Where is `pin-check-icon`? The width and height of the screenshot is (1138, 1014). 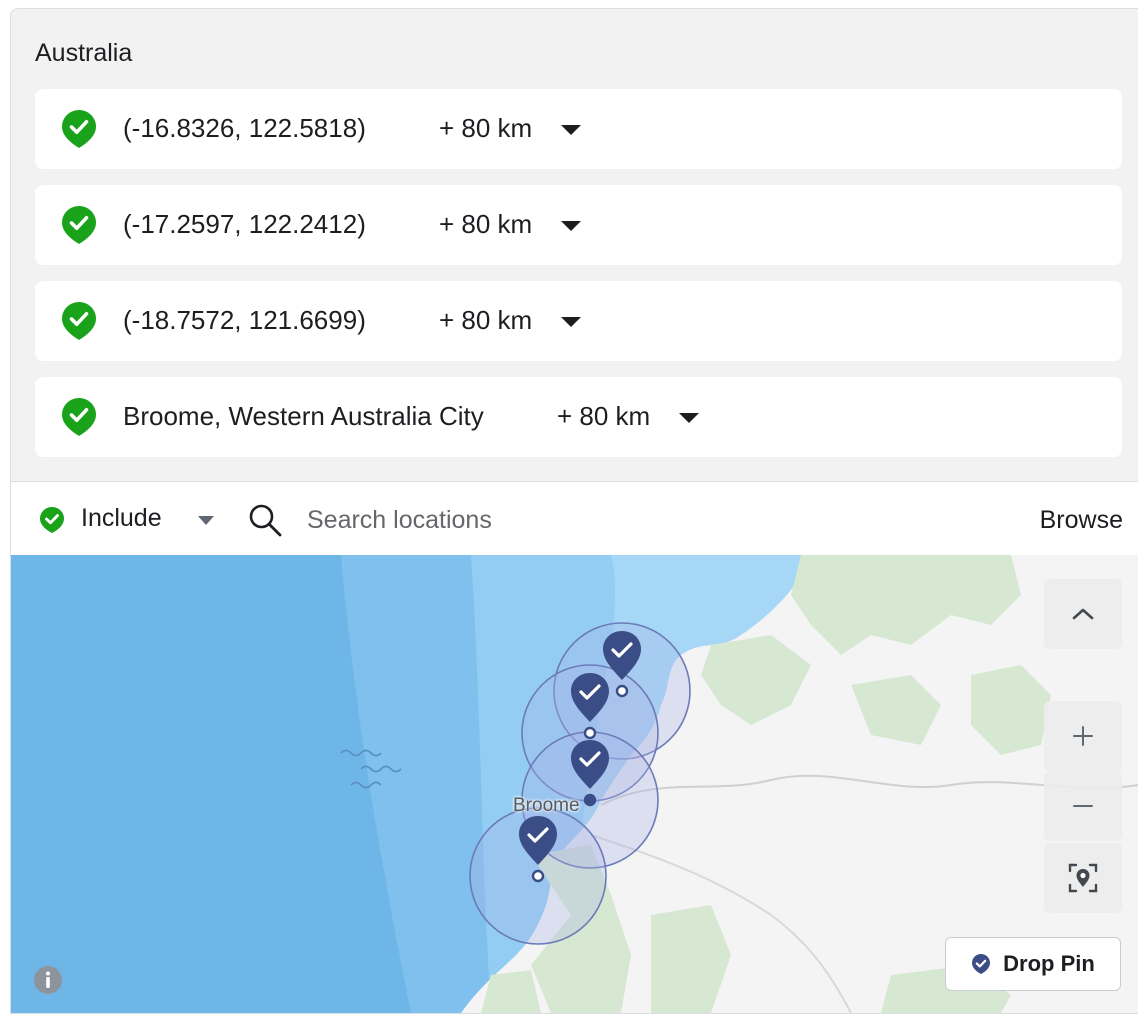
pin-check-icon is located at coordinates (981, 964).